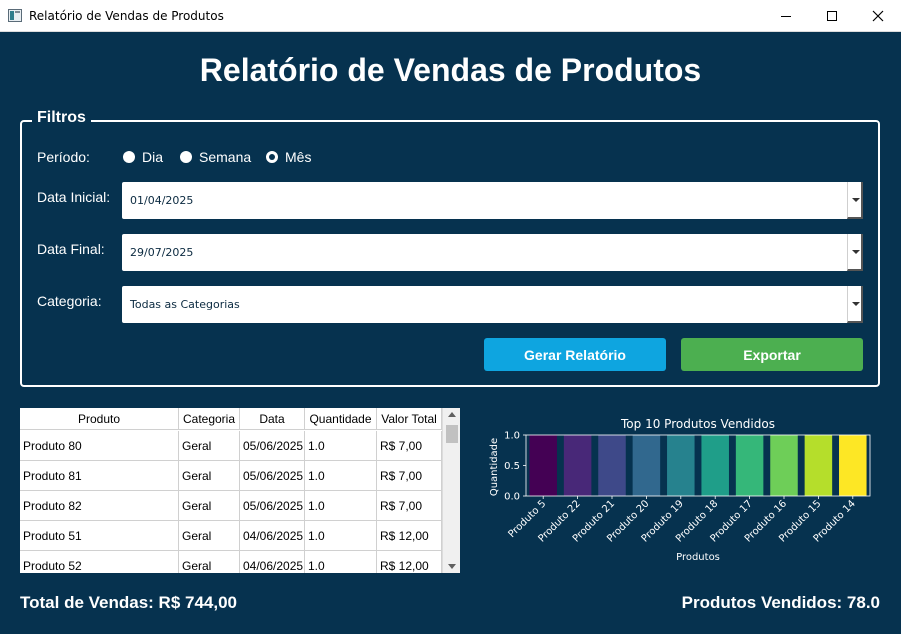 The width and height of the screenshot is (901, 634). What do you see at coordinates (99, 419) in the screenshot?
I see `column-header-produto: Produto` at bounding box center [99, 419].